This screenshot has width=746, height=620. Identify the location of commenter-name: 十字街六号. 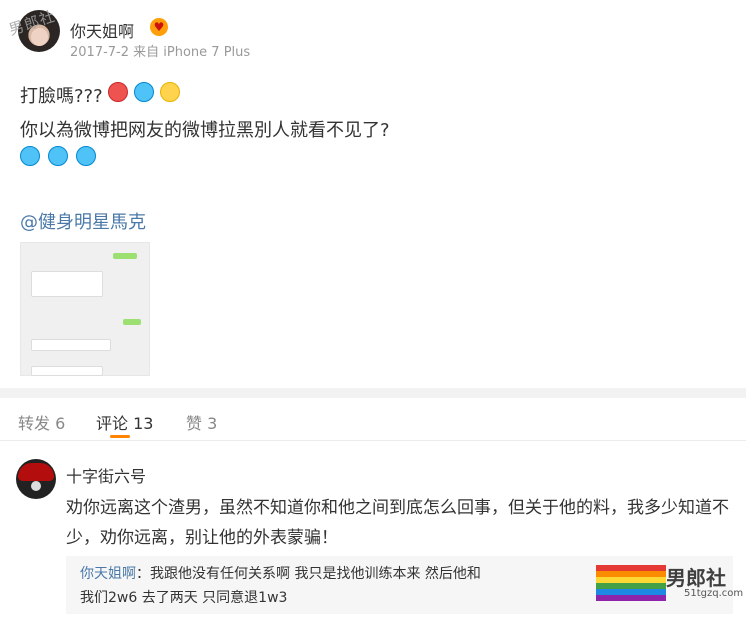
(106, 475).